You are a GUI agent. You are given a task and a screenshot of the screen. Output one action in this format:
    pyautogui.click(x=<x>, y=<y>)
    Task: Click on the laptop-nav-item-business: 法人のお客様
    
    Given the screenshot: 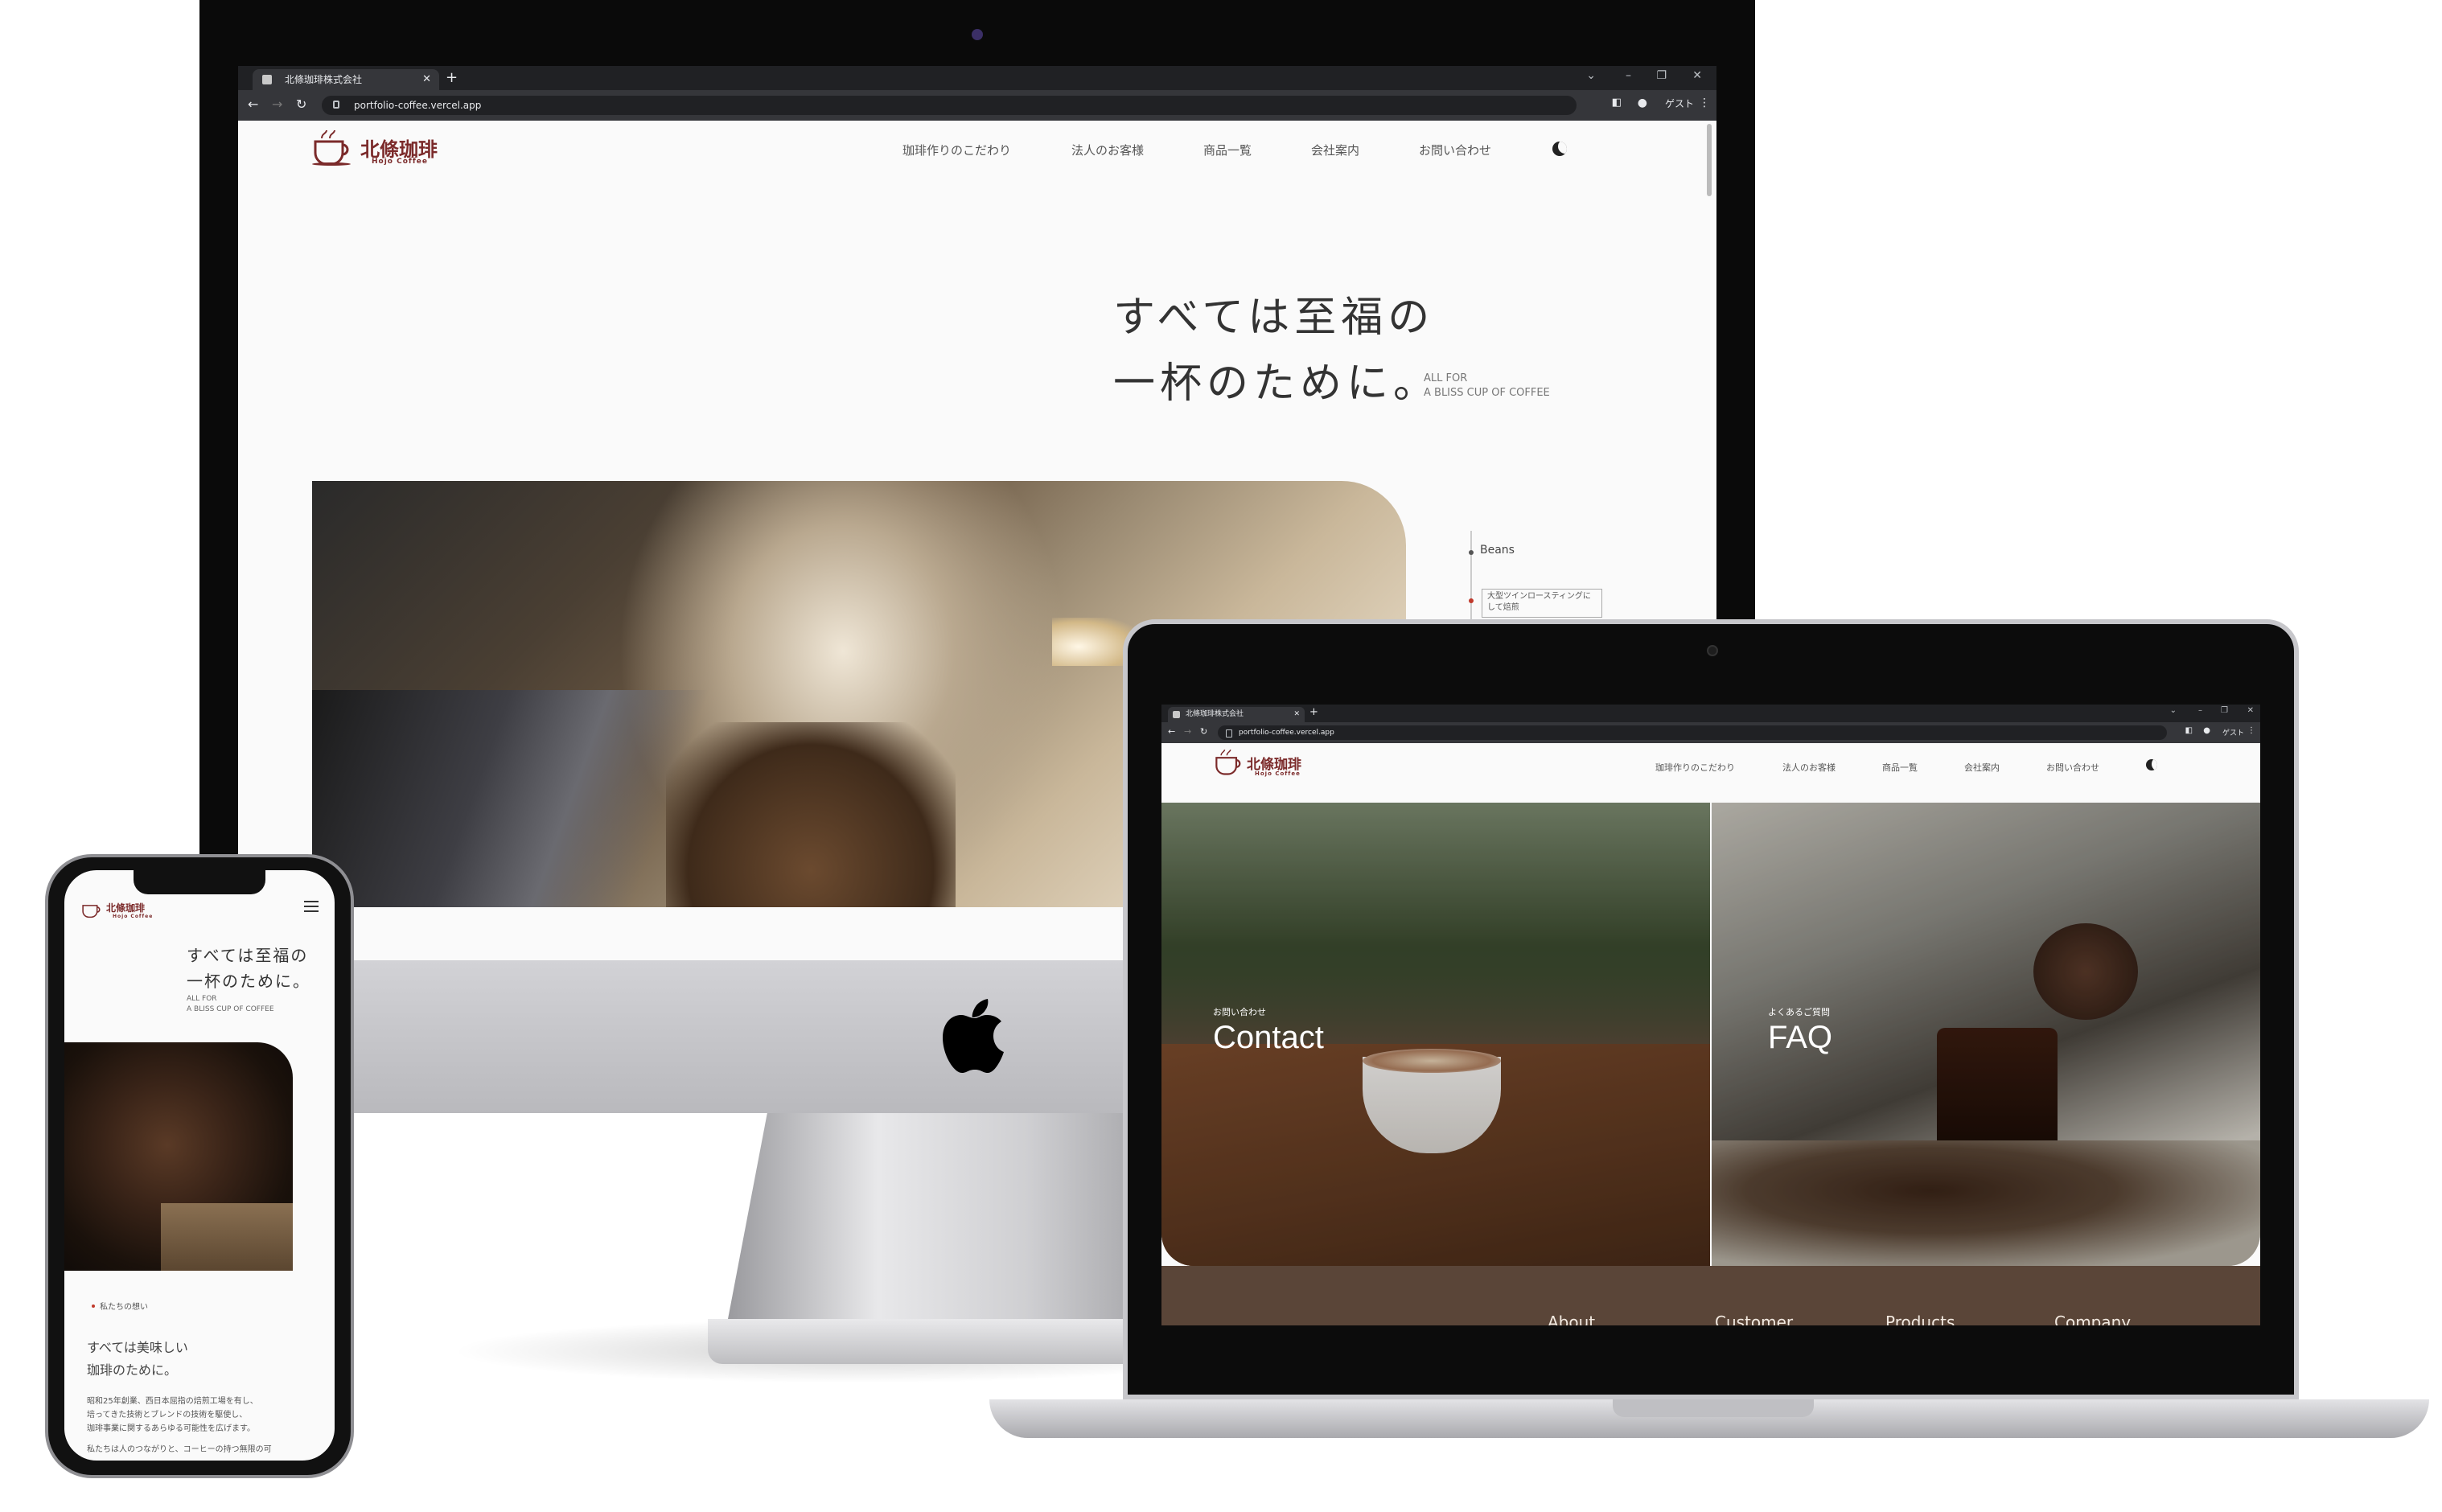 What is the action you would take?
    pyautogui.click(x=1809, y=768)
    